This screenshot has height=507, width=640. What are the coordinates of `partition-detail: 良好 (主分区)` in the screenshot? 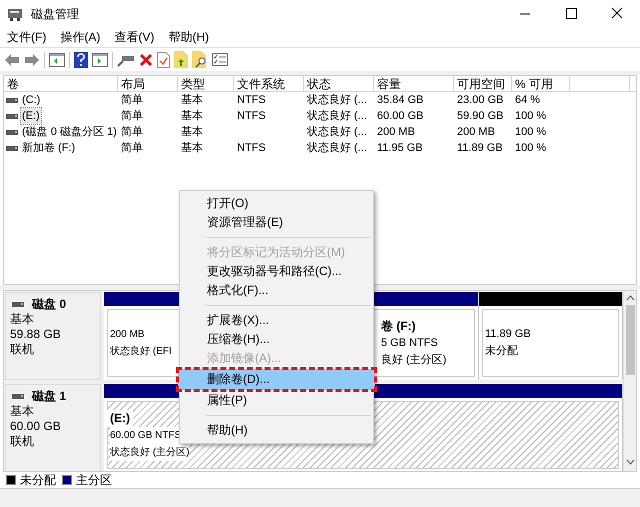 It's located at (413, 360).